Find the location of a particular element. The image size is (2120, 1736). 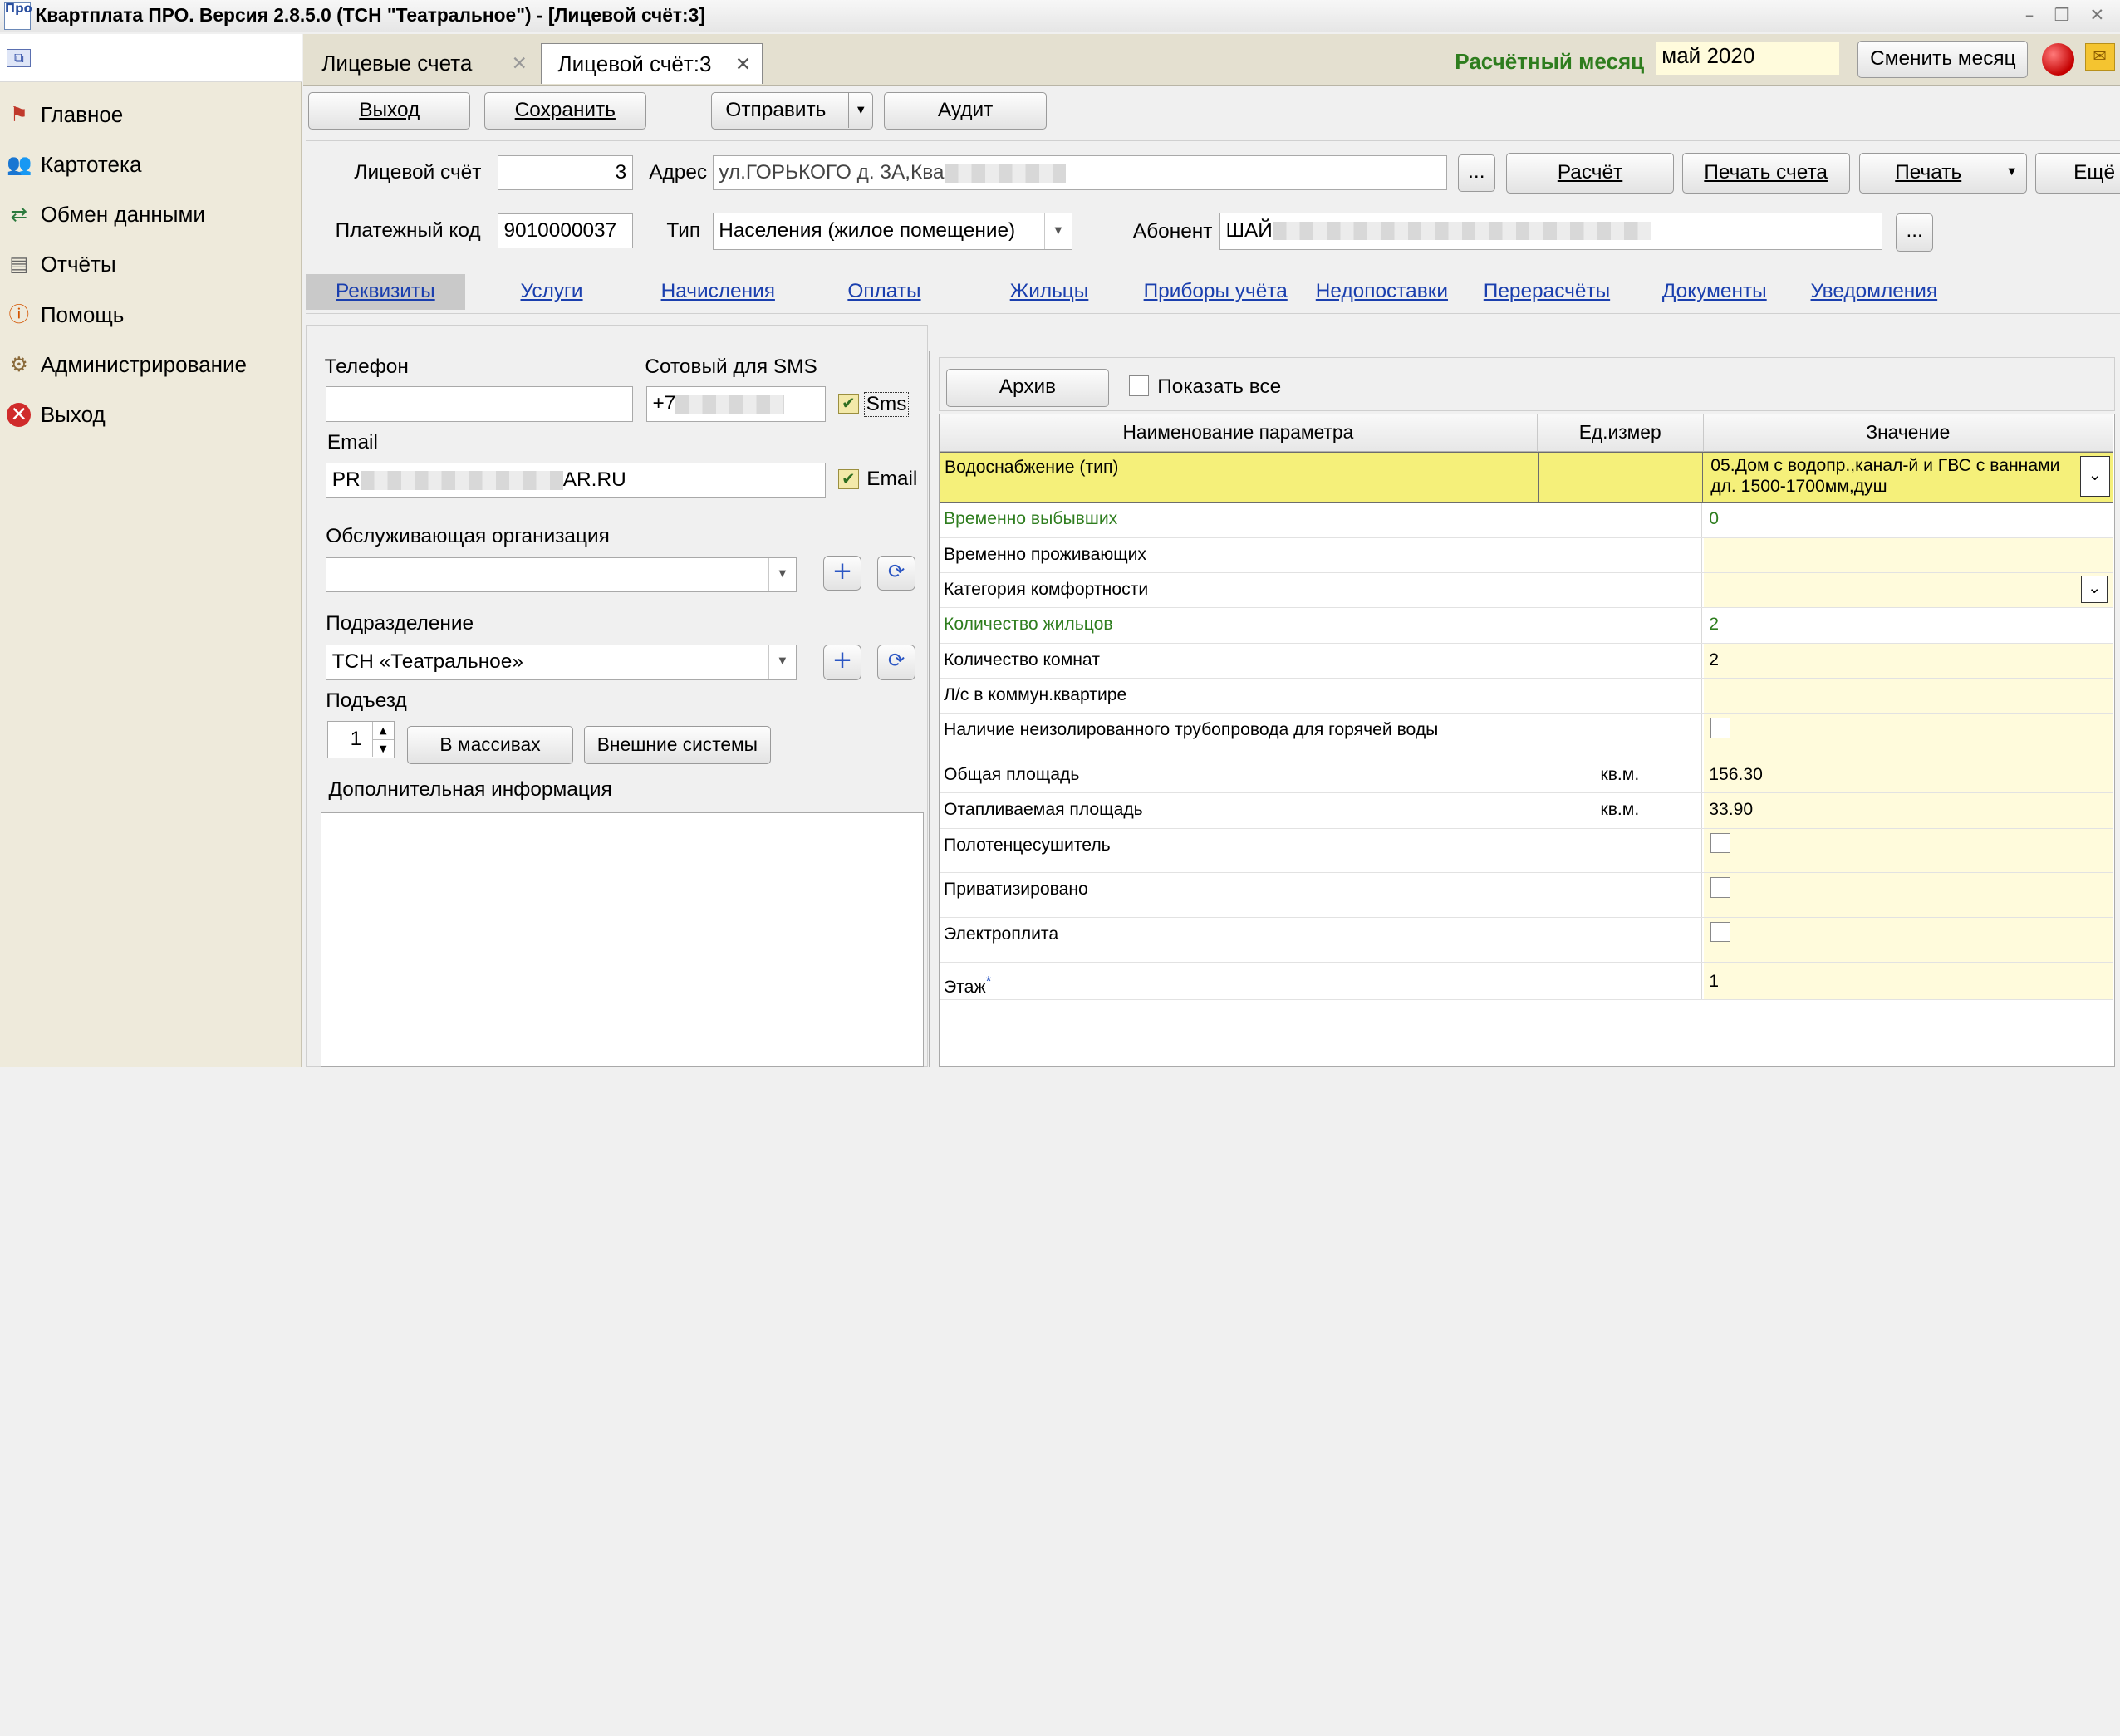

email-check-label: Email is located at coordinates (892, 479).